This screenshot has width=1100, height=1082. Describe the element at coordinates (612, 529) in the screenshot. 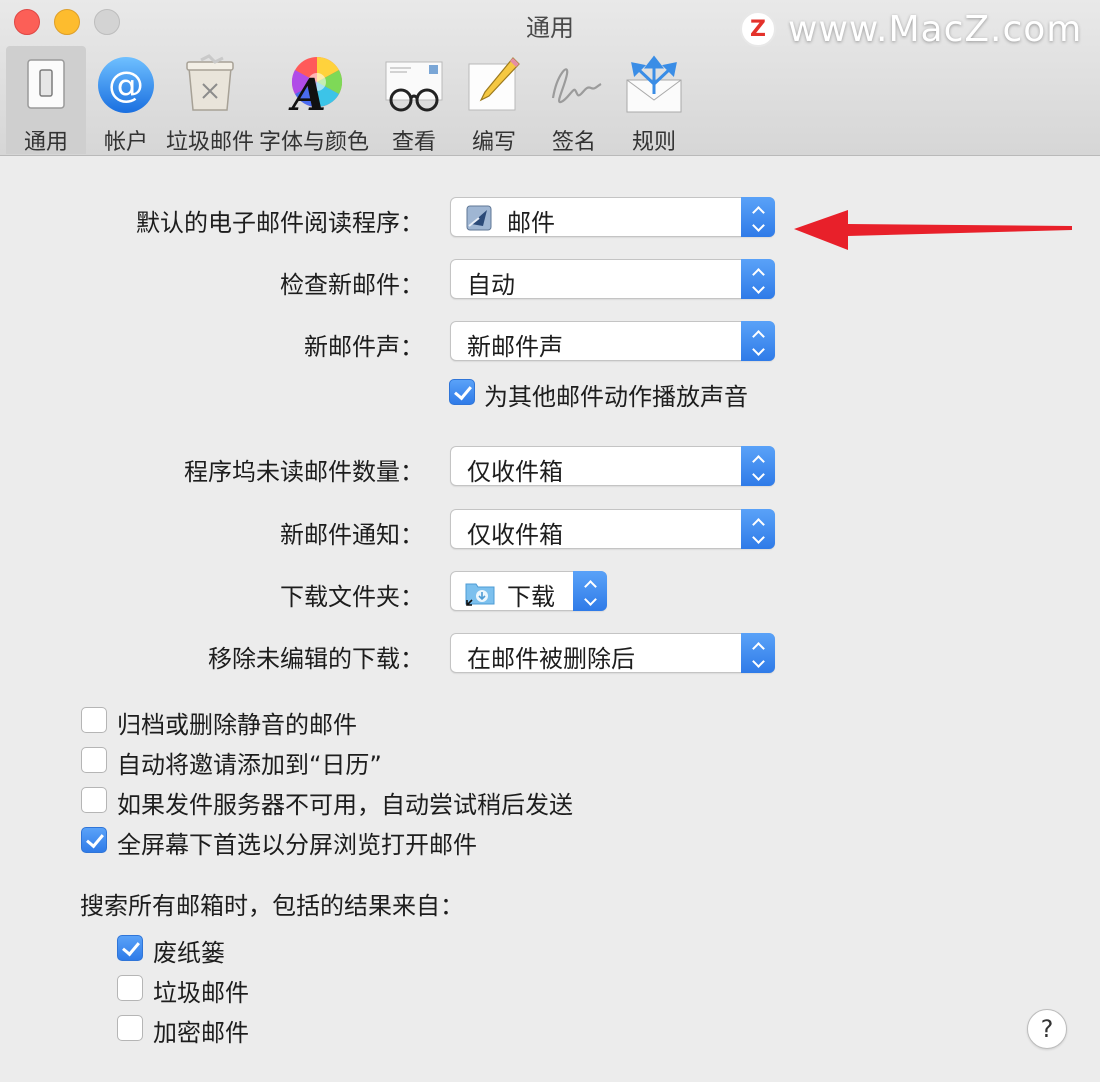

I see `new-mail-notifications-popup: 仅收件箱` at that location.